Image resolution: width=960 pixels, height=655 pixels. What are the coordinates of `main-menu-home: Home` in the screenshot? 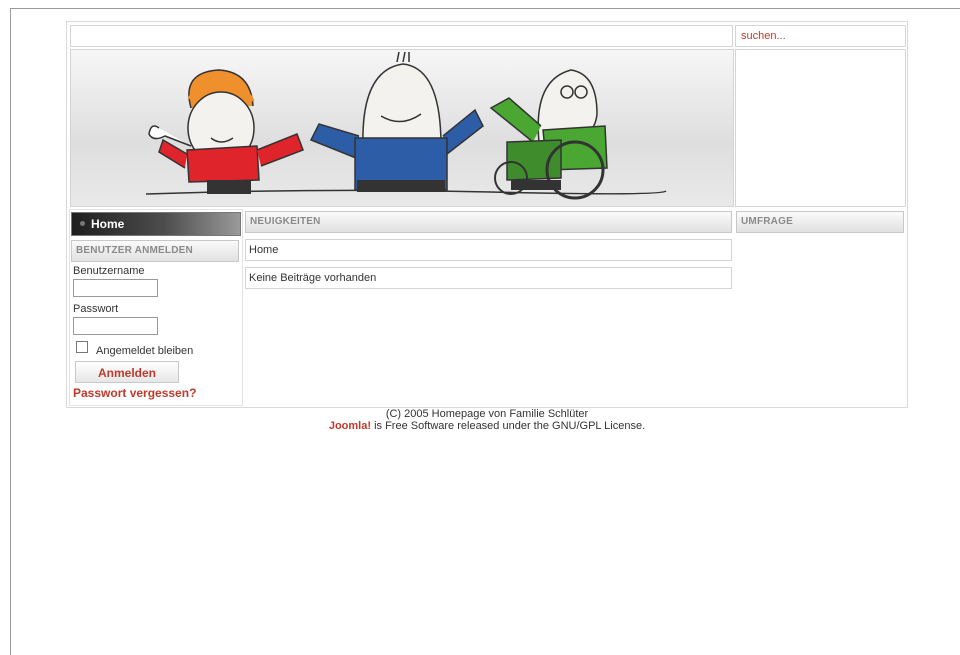 It's located at (156, 224).